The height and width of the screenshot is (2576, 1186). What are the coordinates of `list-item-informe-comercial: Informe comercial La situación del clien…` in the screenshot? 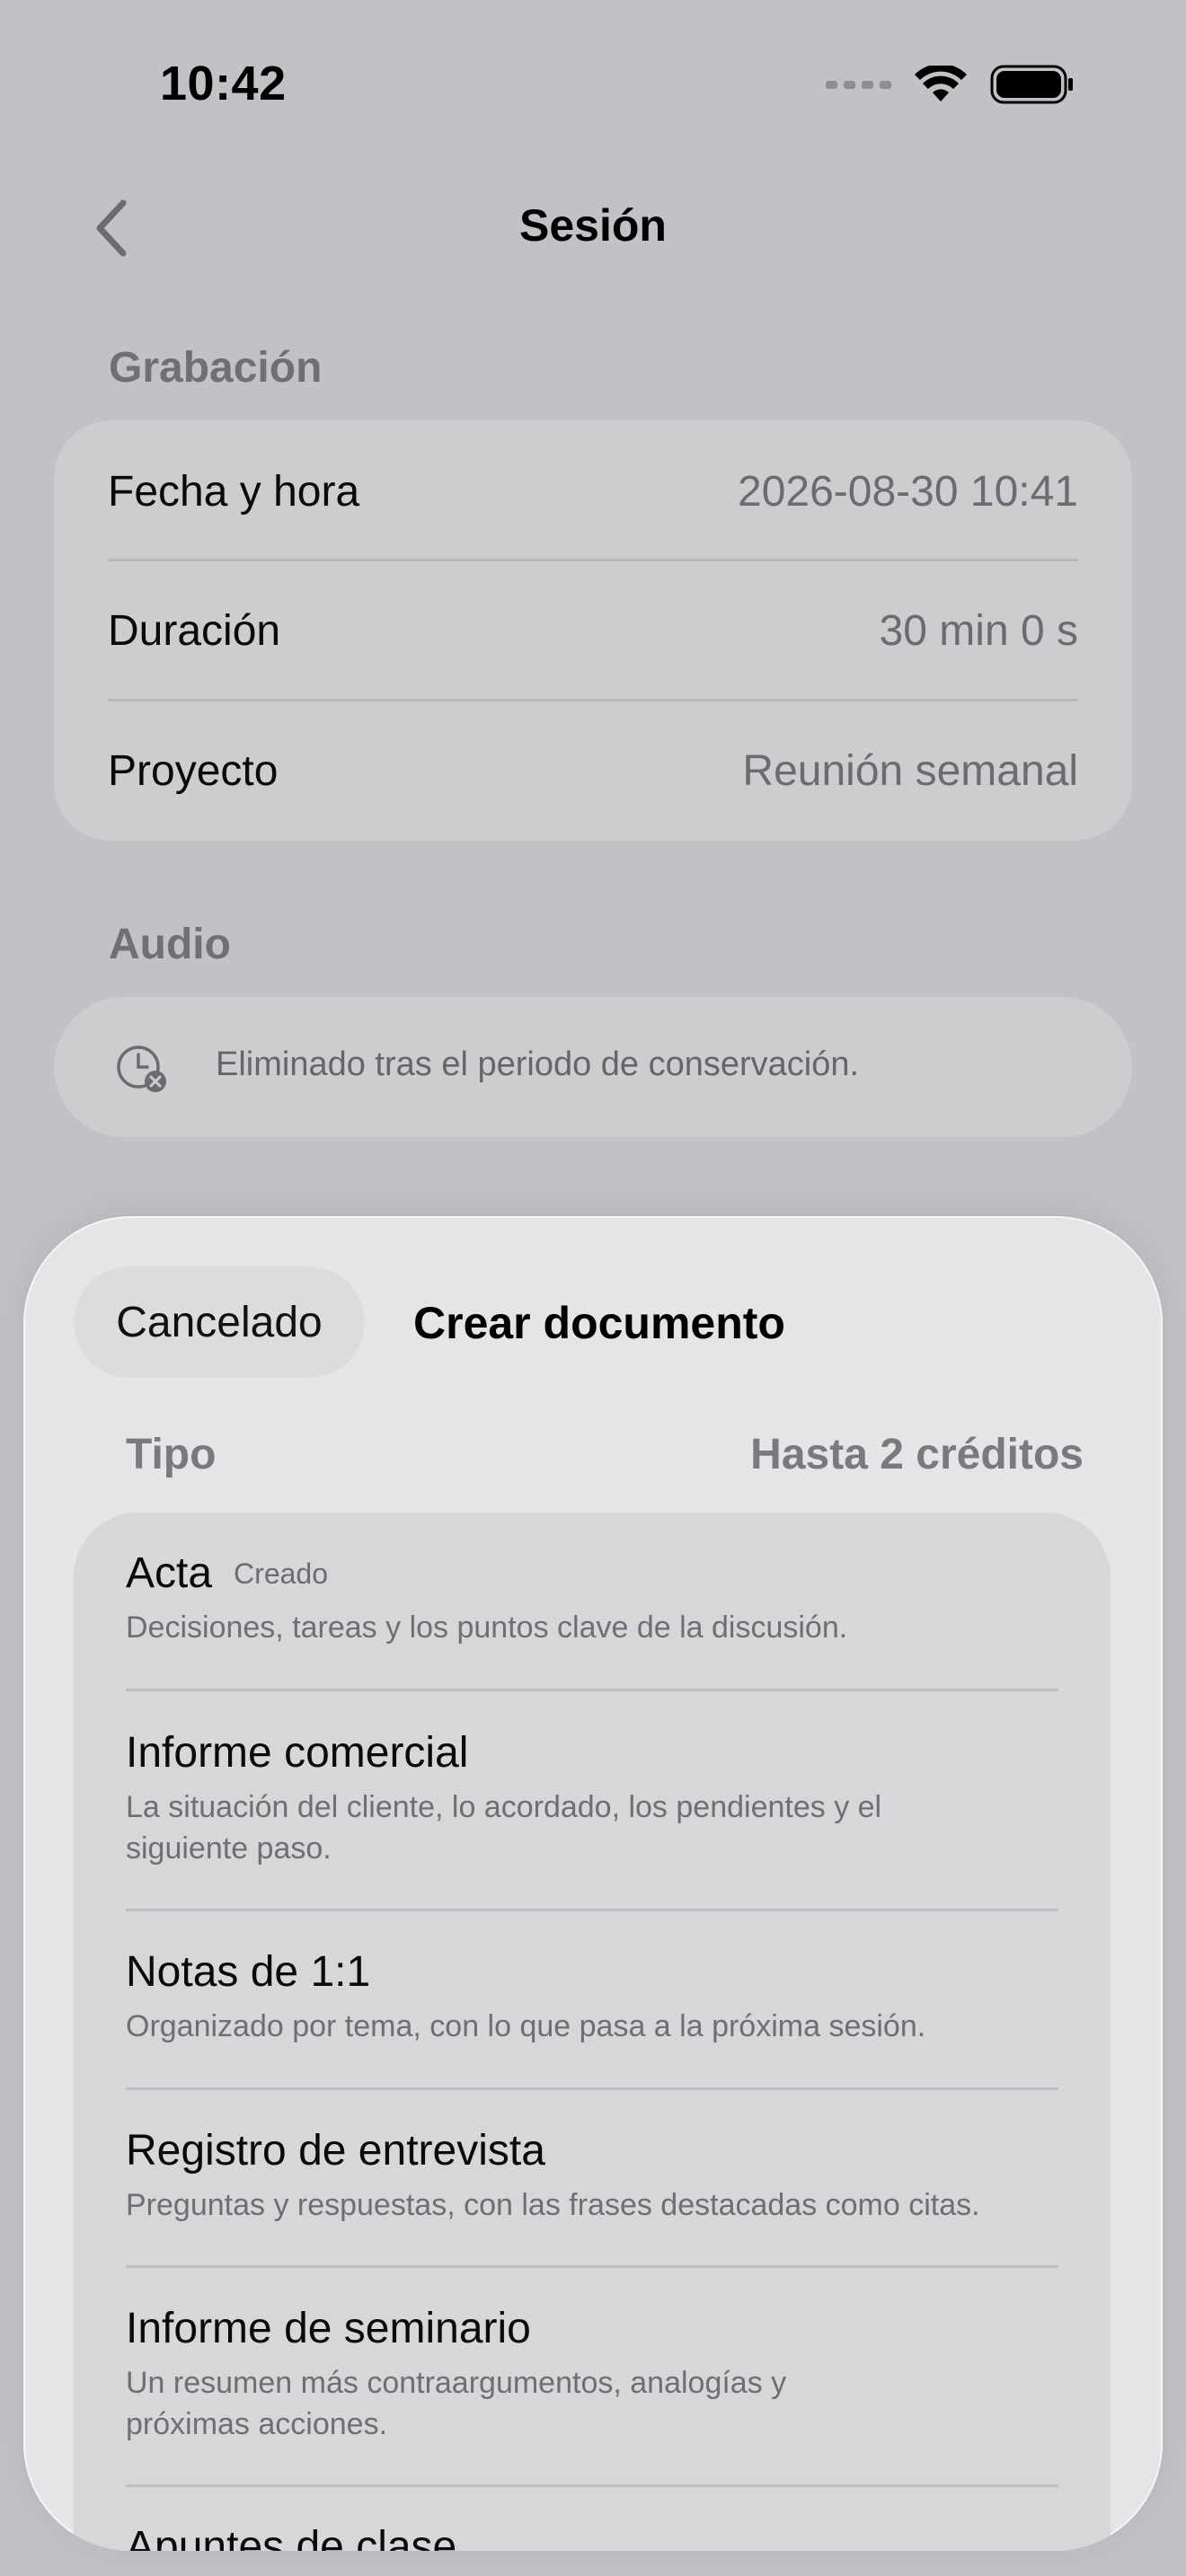 It's located at (592, 1798).